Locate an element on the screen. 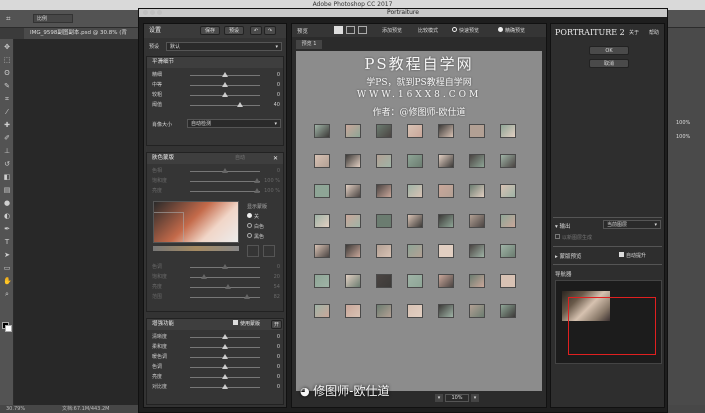 This screenshot has width=705, height=413. path-select-icon: ➤ is located at coordinates (7, 255).